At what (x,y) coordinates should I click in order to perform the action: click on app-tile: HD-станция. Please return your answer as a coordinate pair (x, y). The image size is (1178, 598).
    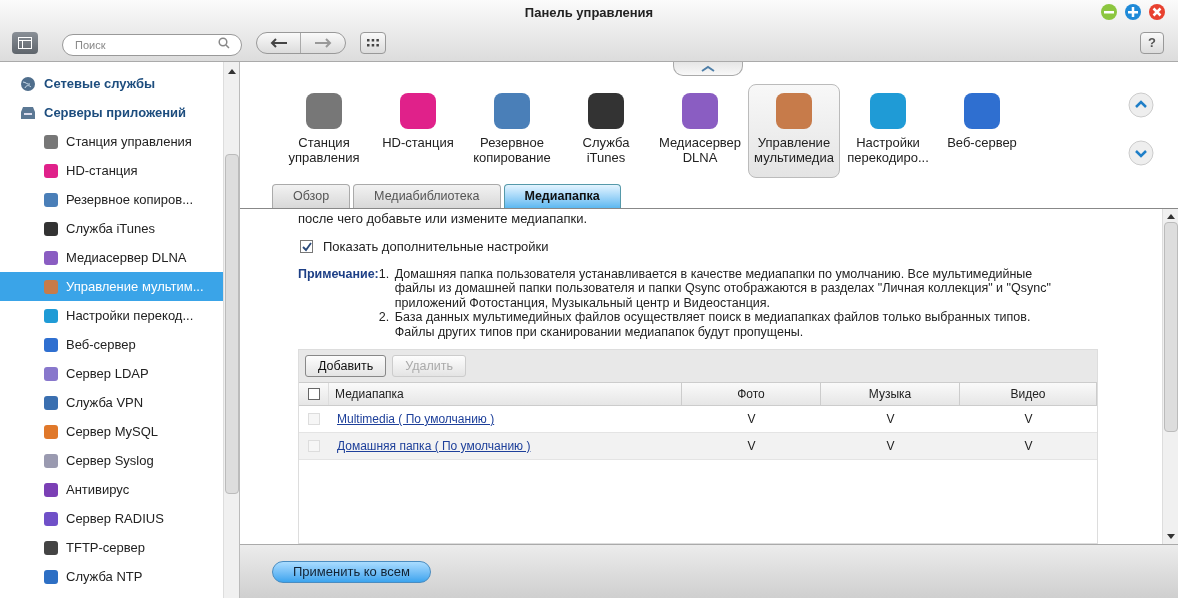
    Looking at the image, I should click on (418, 131).